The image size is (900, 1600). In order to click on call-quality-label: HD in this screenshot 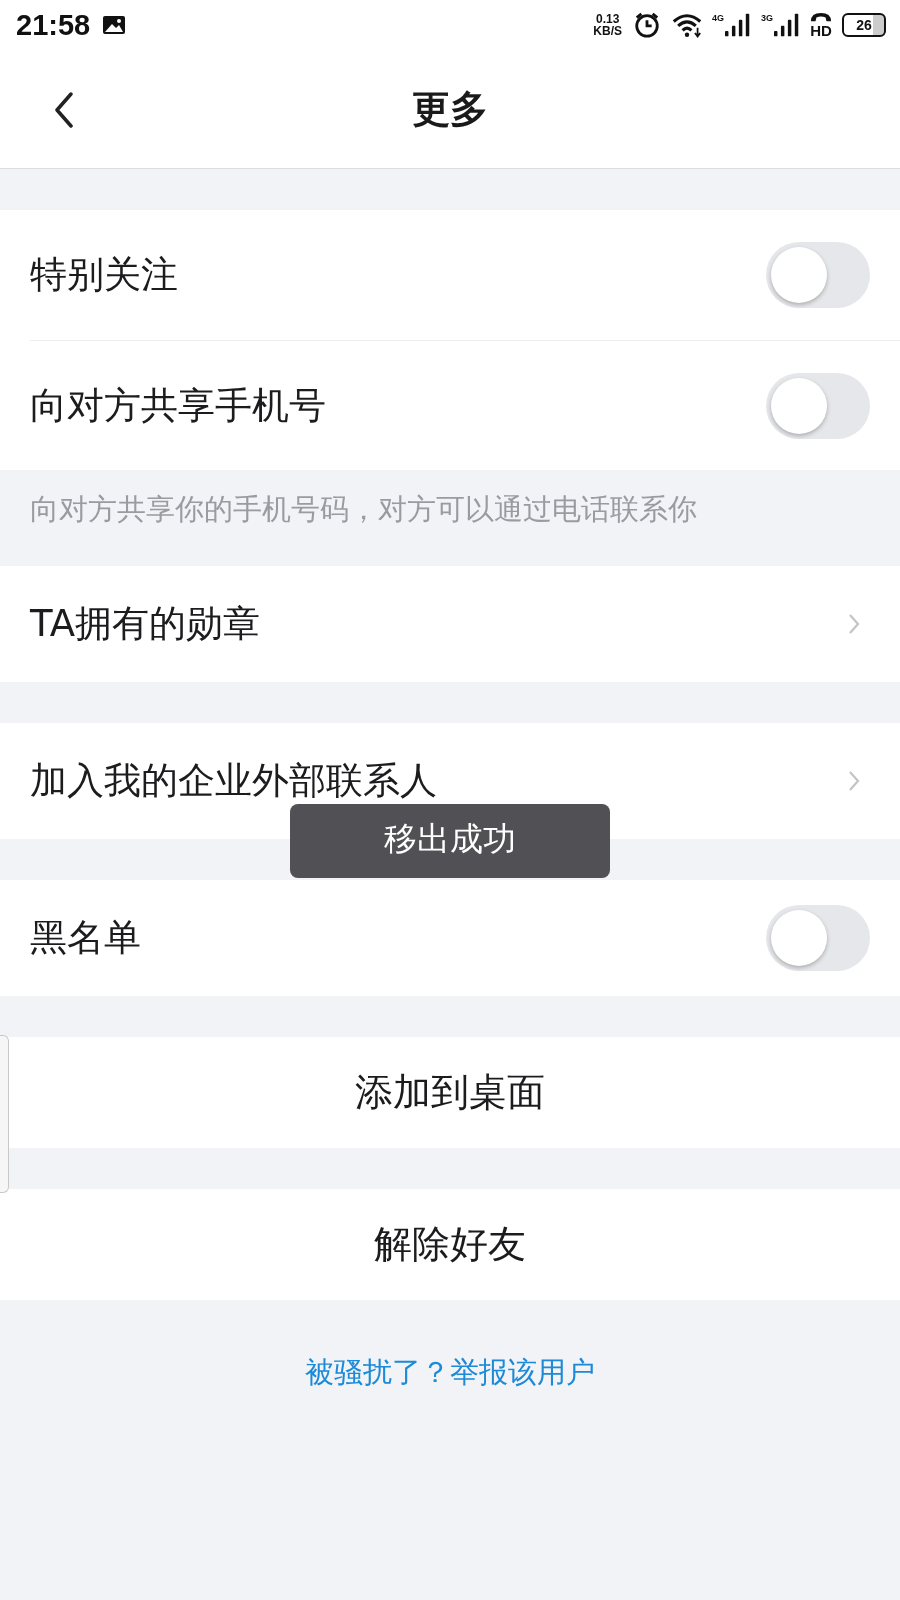, I will do `click(821, 30)`.